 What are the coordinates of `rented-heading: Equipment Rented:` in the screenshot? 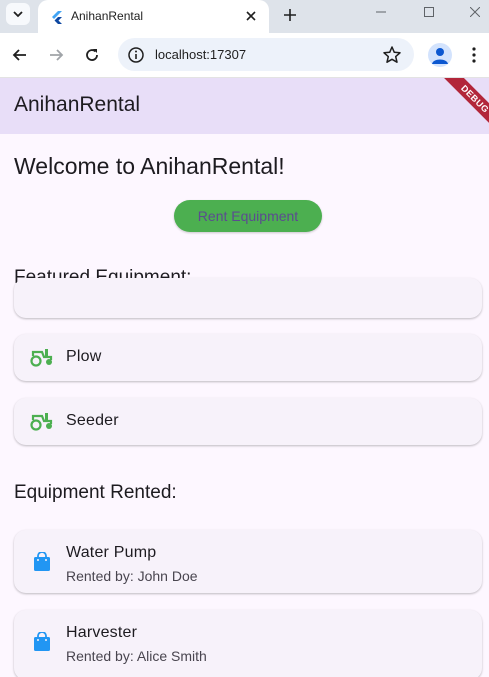 It's located at (95, 492).